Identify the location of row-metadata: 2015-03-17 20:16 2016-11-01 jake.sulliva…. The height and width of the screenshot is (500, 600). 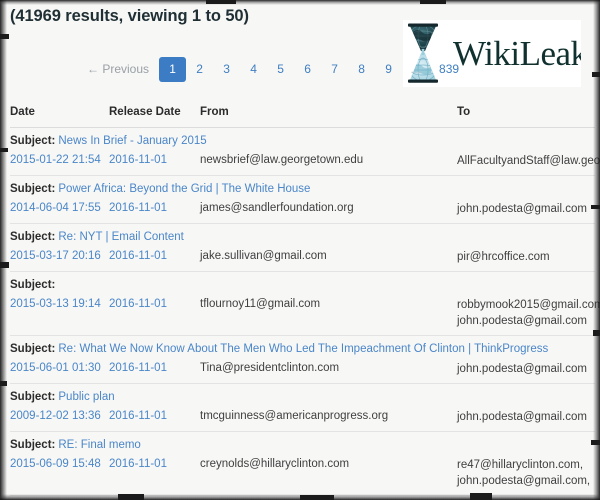
(302, 257).